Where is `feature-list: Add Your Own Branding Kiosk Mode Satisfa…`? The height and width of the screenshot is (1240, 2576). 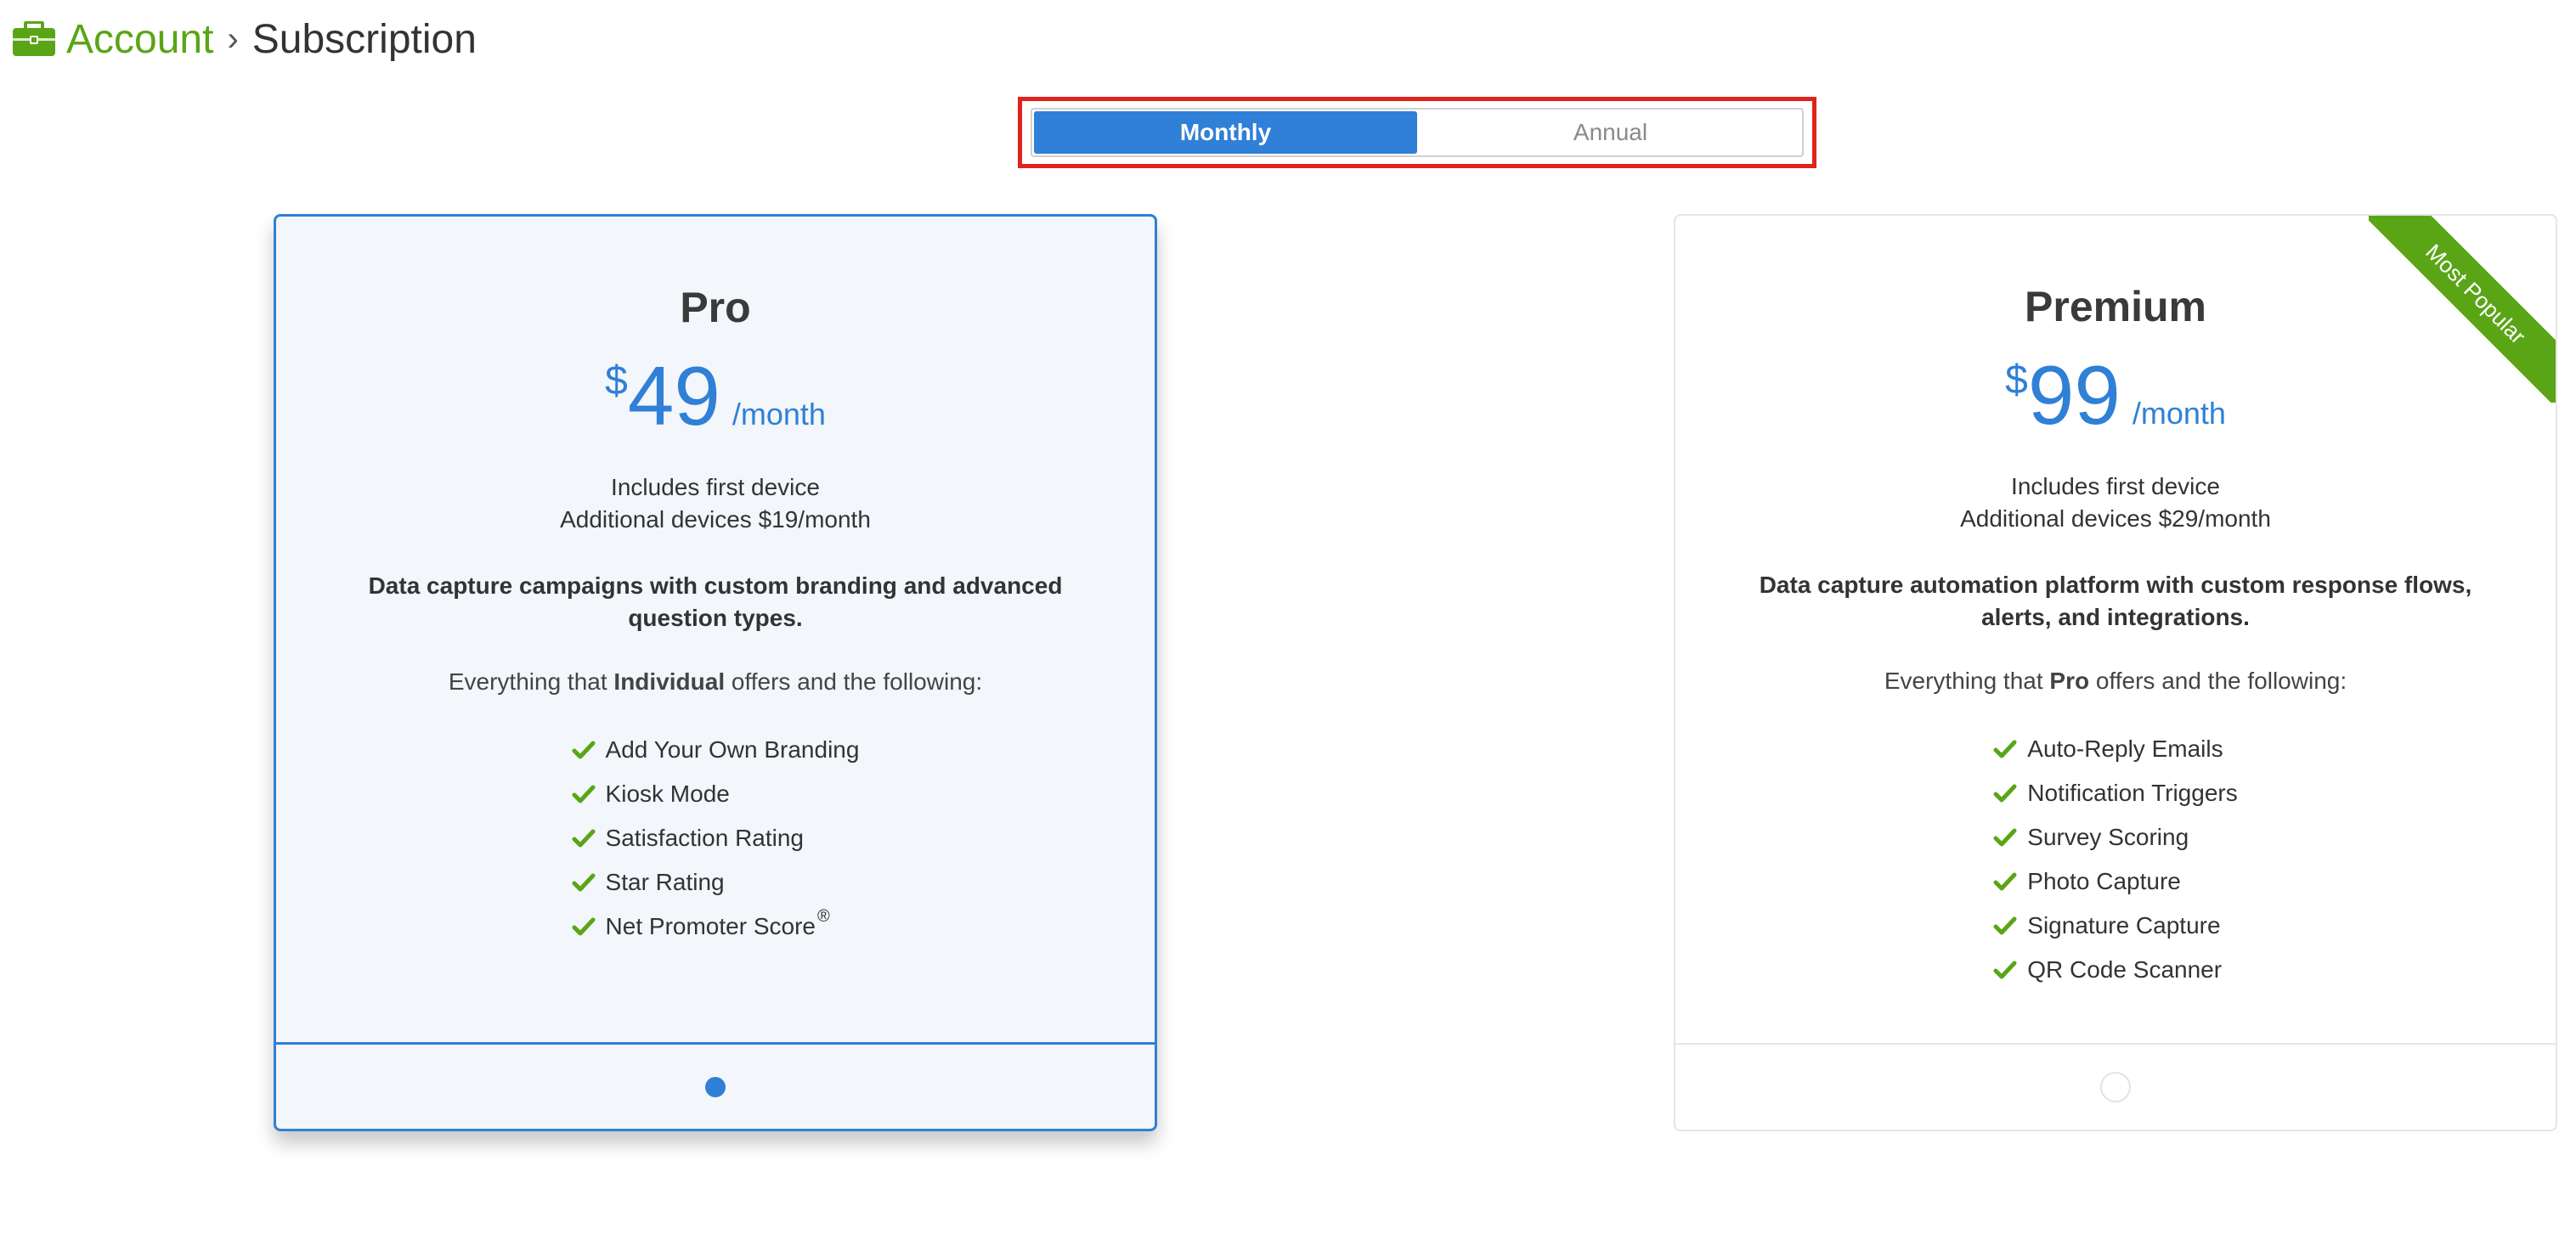 feature-list: Add Your Own Branding Kiosk Mode Satisfa… is located at coordinates (715, 838).